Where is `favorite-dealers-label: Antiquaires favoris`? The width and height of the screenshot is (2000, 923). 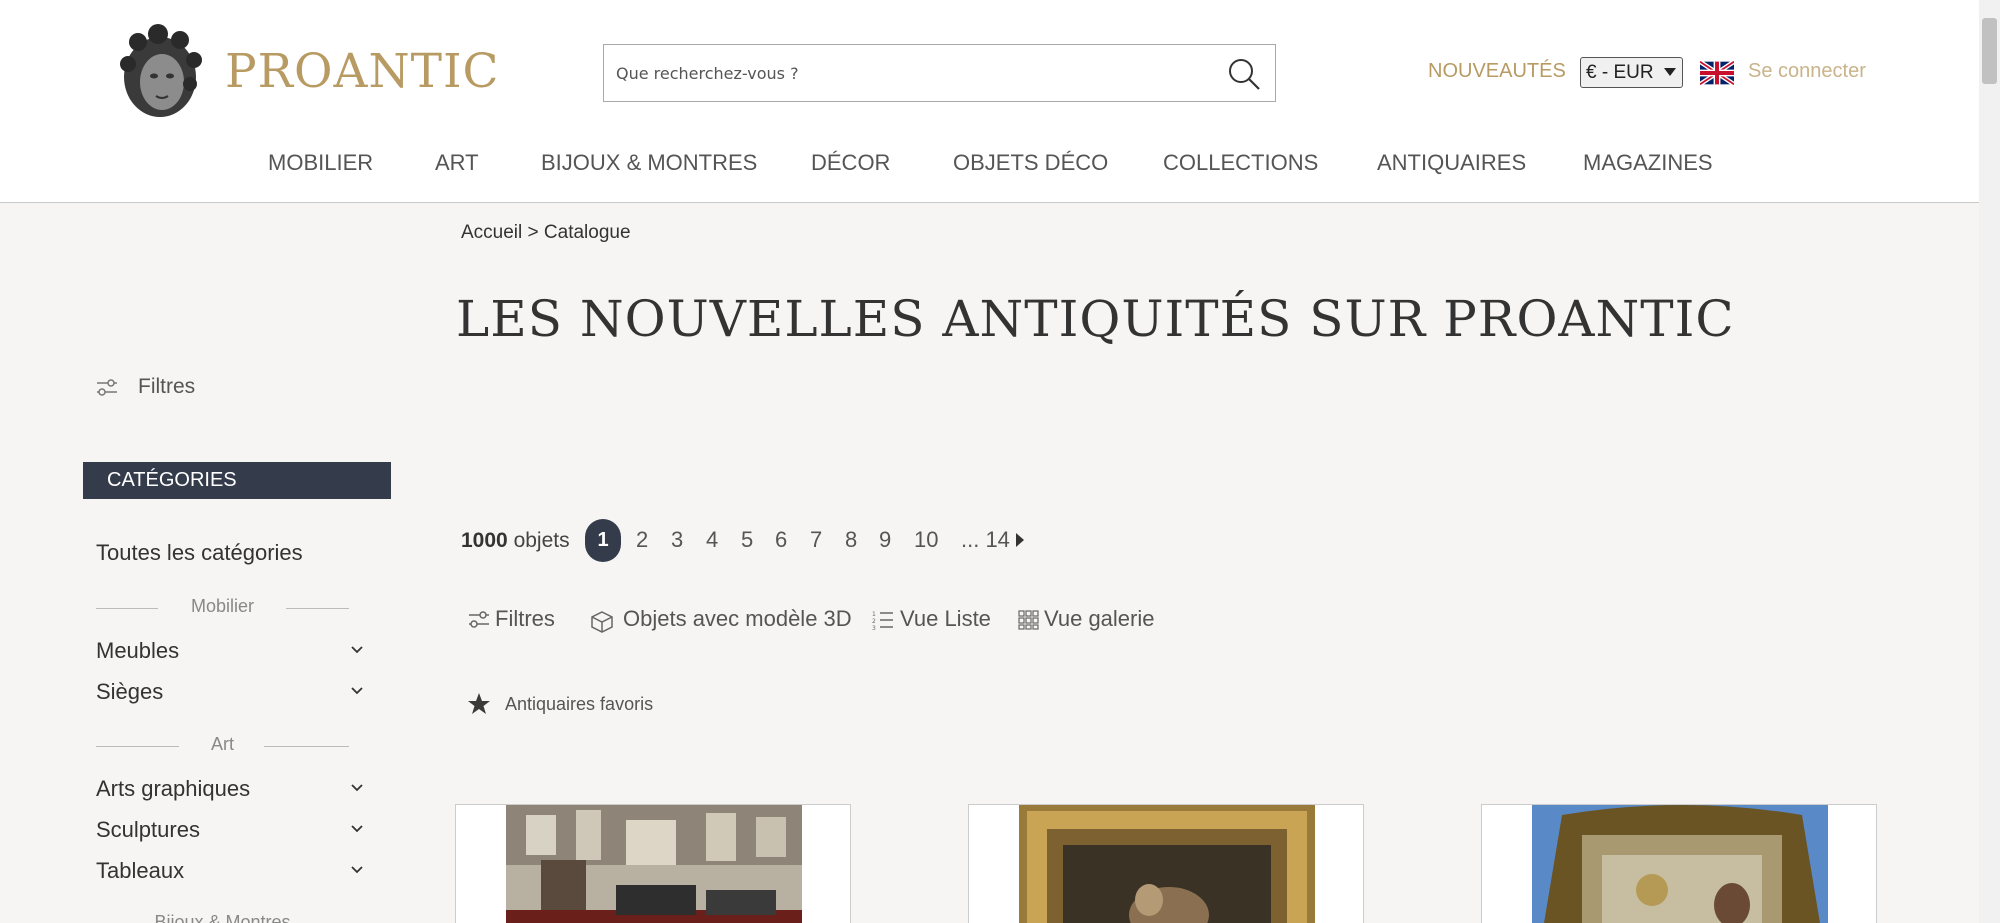 favorite-dealers-label: Antiquaires favoris is located at coordinates (579, 704).